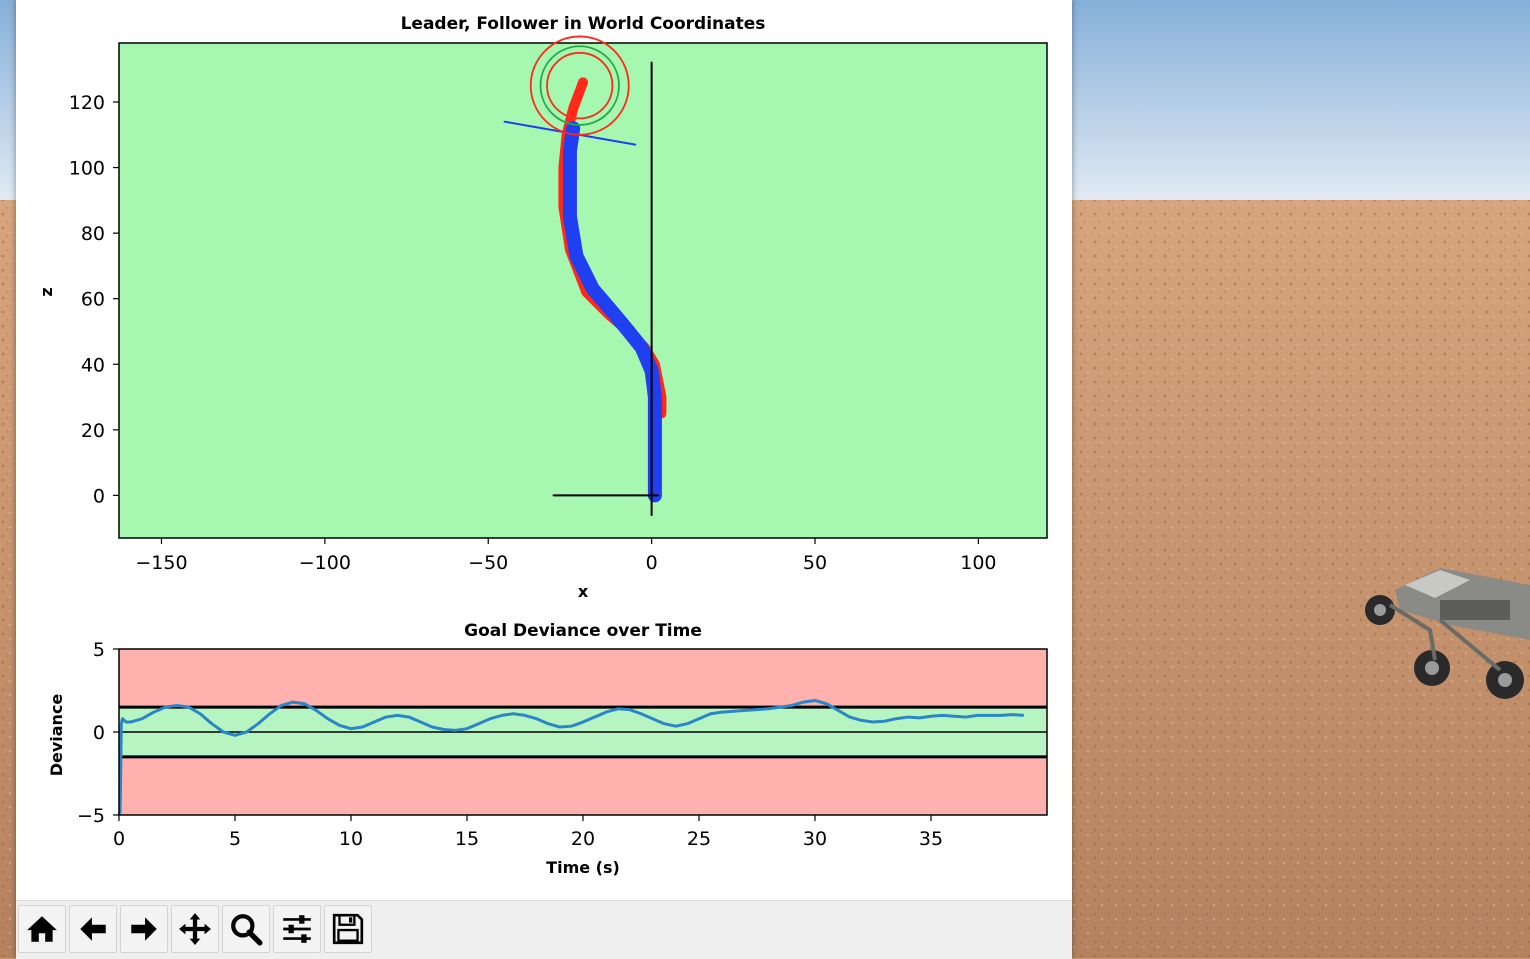 This screenshot has height=959, width=1530. Describe the element at coordinates (87, 103) in the screenshot. I see `y-tick-label: 120` at that location.